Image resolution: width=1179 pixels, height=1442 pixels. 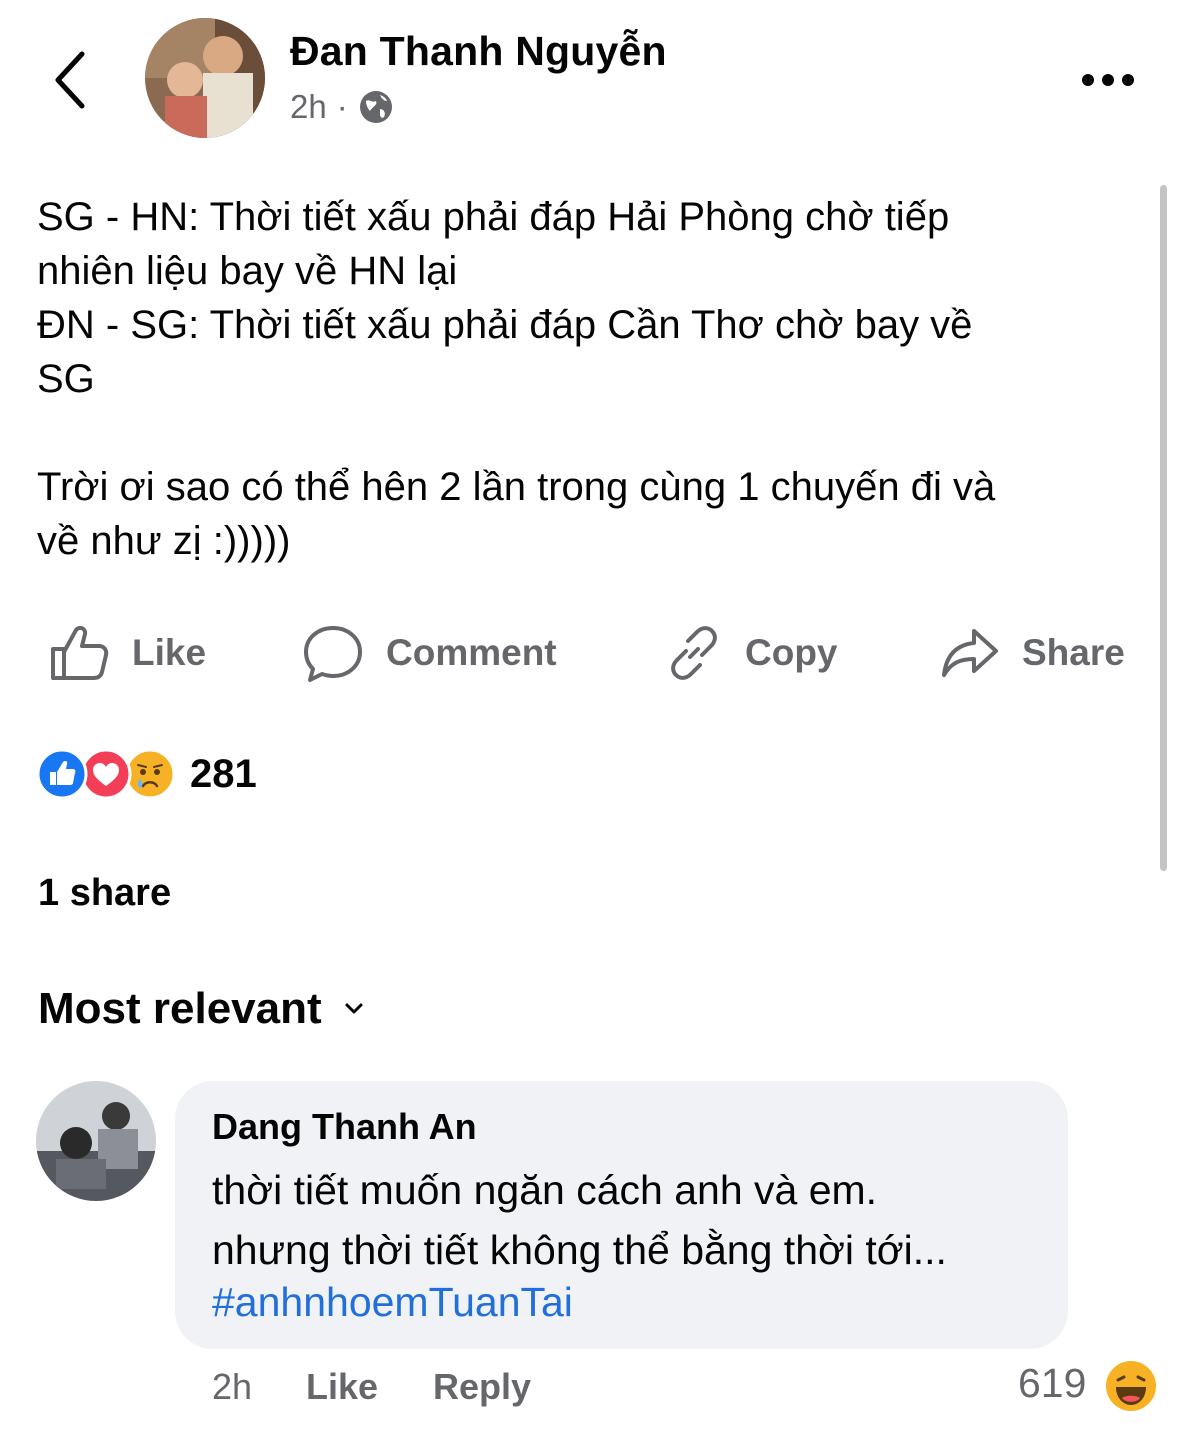 I want to click on author-avatar, so click(x=205, y=78).